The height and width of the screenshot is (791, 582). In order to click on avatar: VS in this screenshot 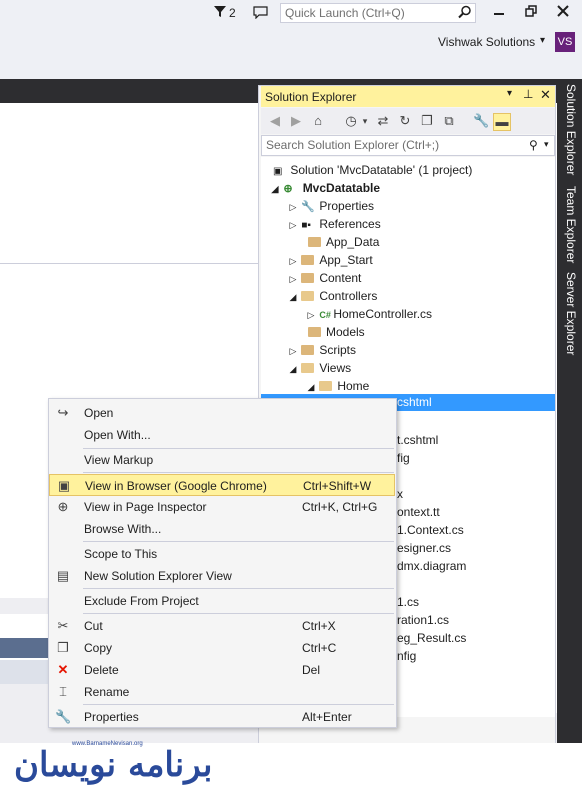, I will do `click(565, 42)`.